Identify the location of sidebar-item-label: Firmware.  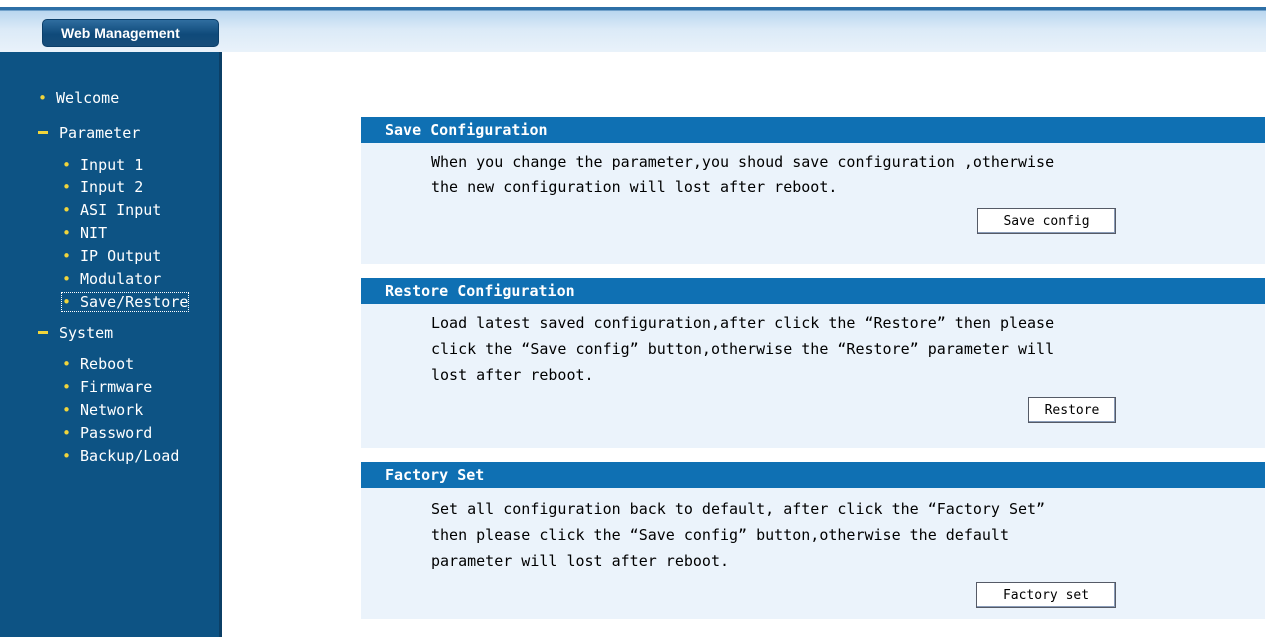
(116, 387).